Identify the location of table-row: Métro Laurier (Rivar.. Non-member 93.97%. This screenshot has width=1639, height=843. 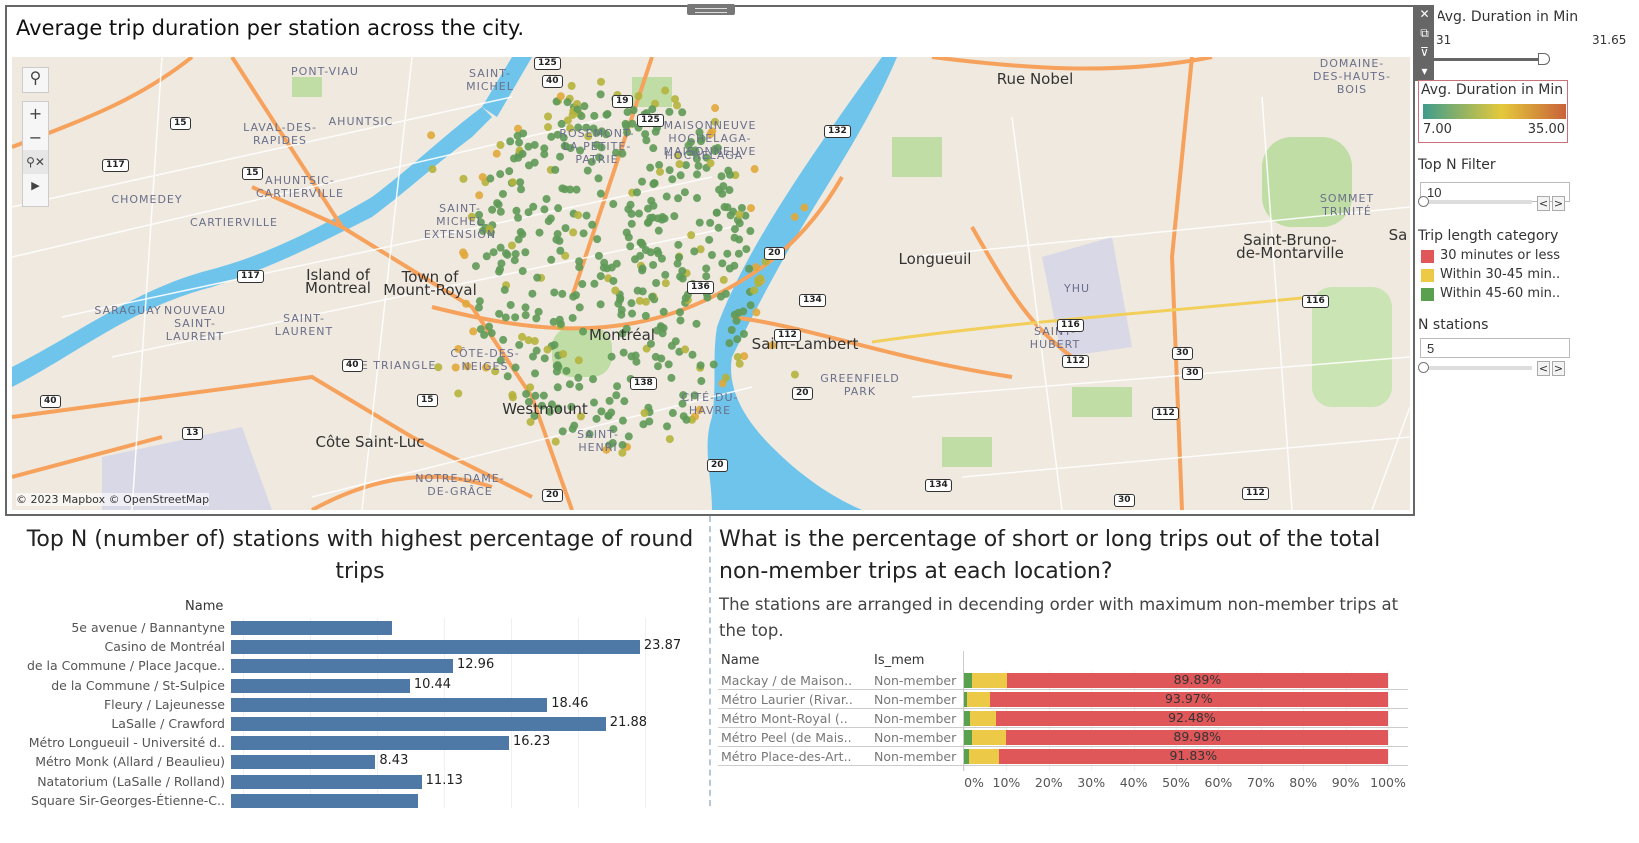
(1063, 699).